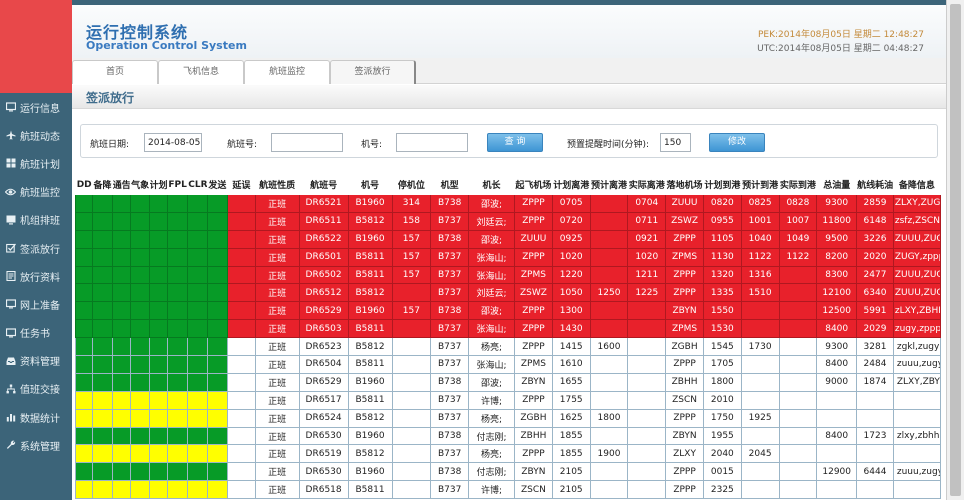  Describe the element at coordinates (508, 490) in the screenshot. I see `table-row: 正班 DR6518 B5811 B737 许博; ZSCN 2105 ZPPP 2325` at that location.